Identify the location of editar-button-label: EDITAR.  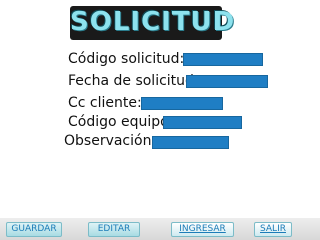
(114, 229).